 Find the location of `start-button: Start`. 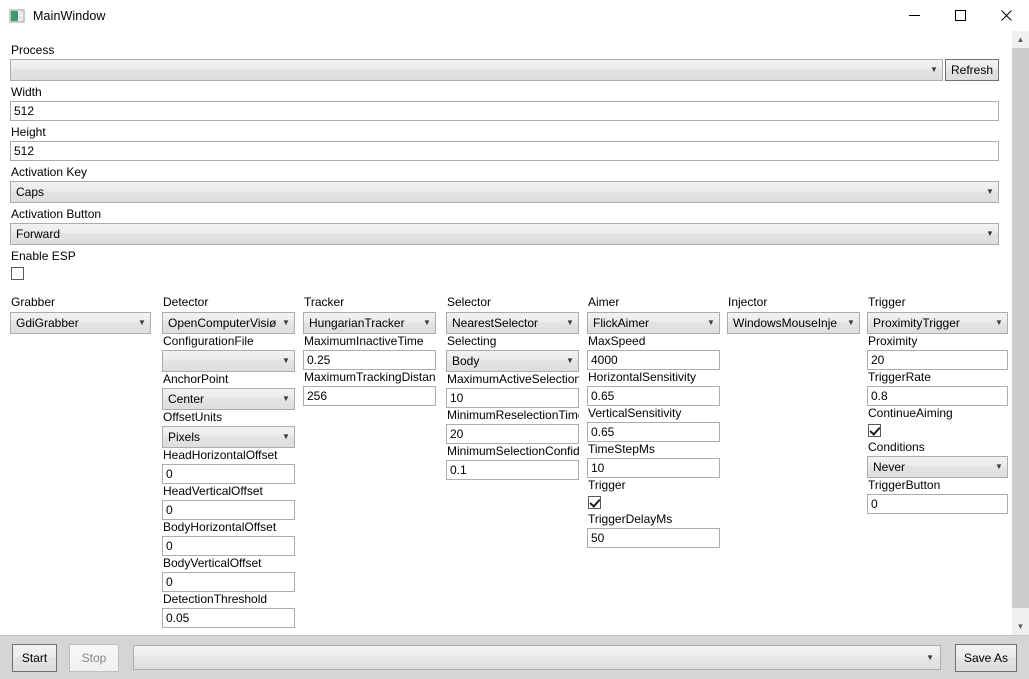

start-button: Start is located at coordinates (34, 657).